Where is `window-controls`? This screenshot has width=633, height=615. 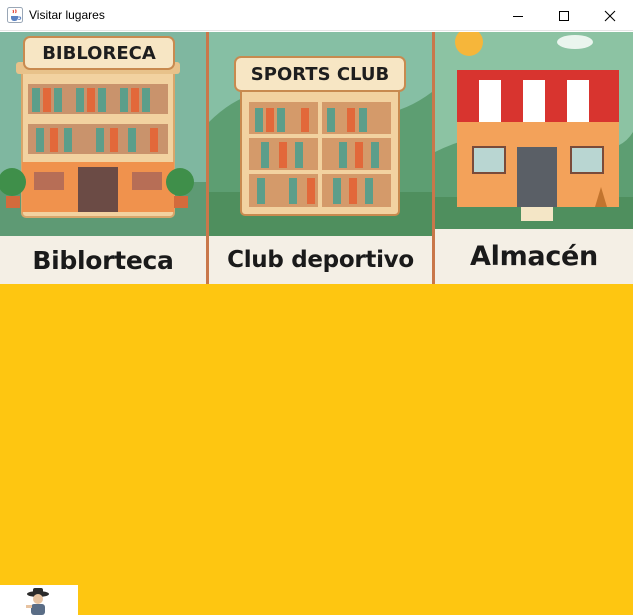
window-controls is located at coordinates (564, 15).